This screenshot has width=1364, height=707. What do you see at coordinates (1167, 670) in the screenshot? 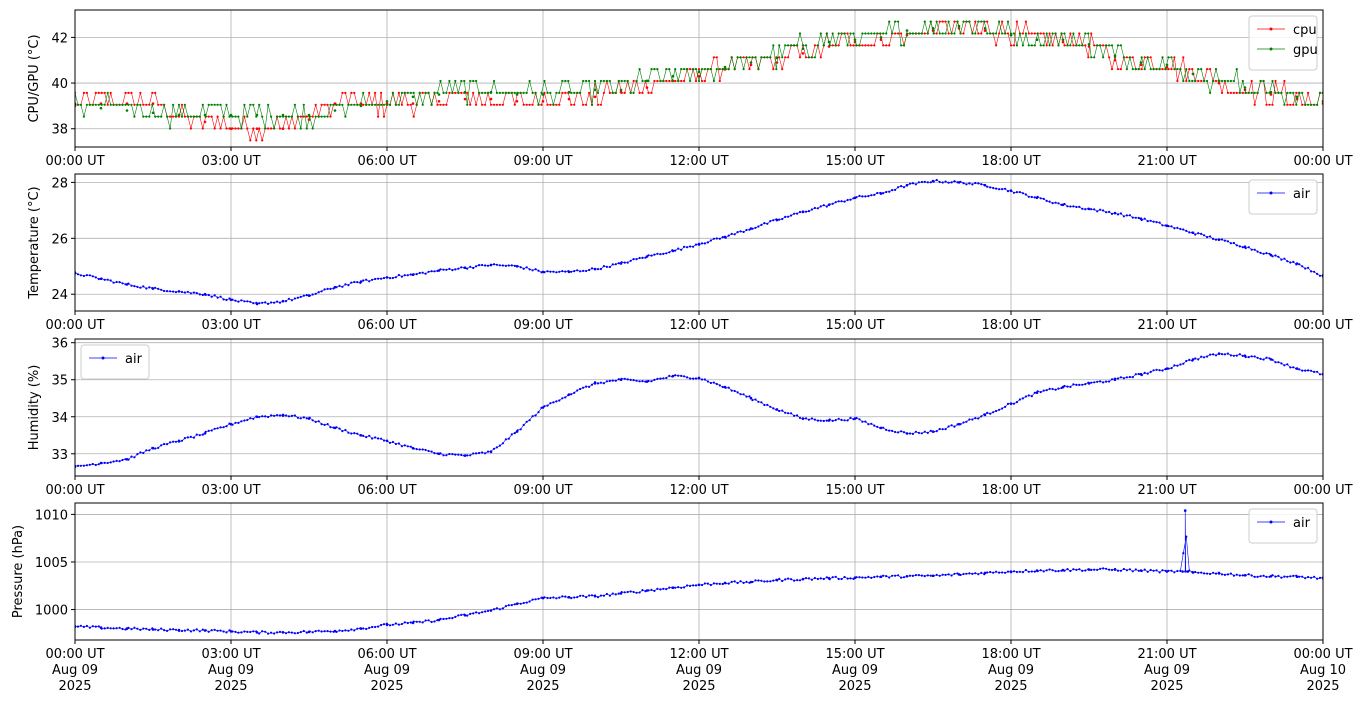
I see `pressure-xtick-label-7-line1: Aug 09` at bounding box center [1167, 670].